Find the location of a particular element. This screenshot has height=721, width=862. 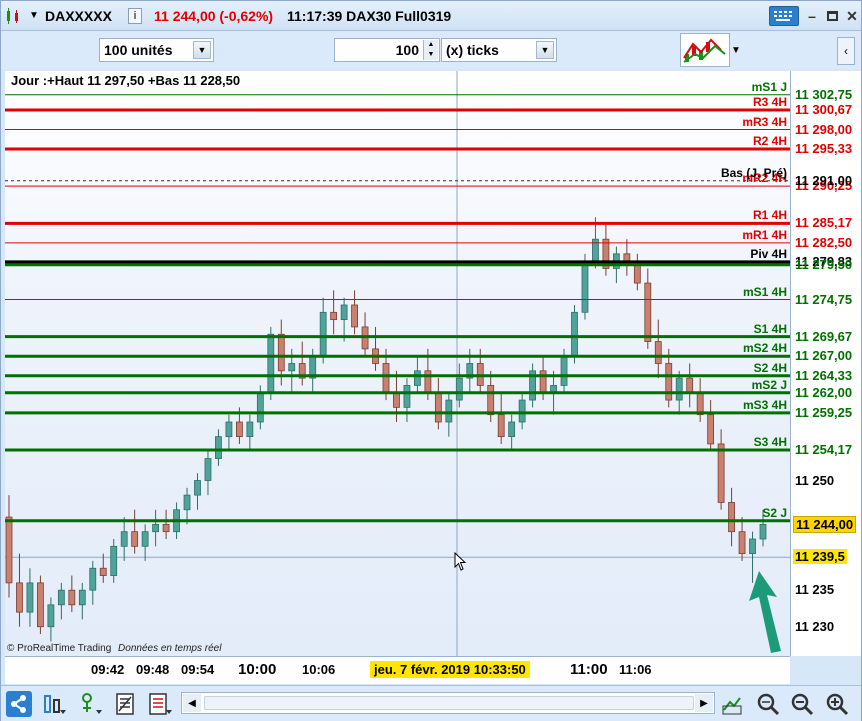

level-price-label: 11 298,00 is located at coordinates (824, 129).